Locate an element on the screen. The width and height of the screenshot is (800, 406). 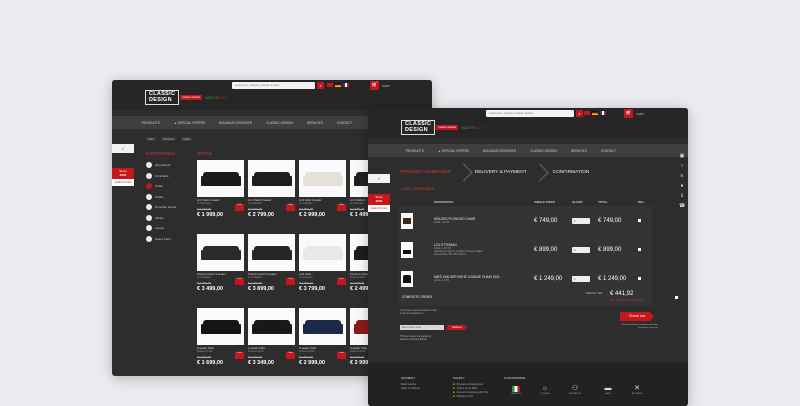
cart-icon: 🛒︎ is located at coordinates (628, 113).